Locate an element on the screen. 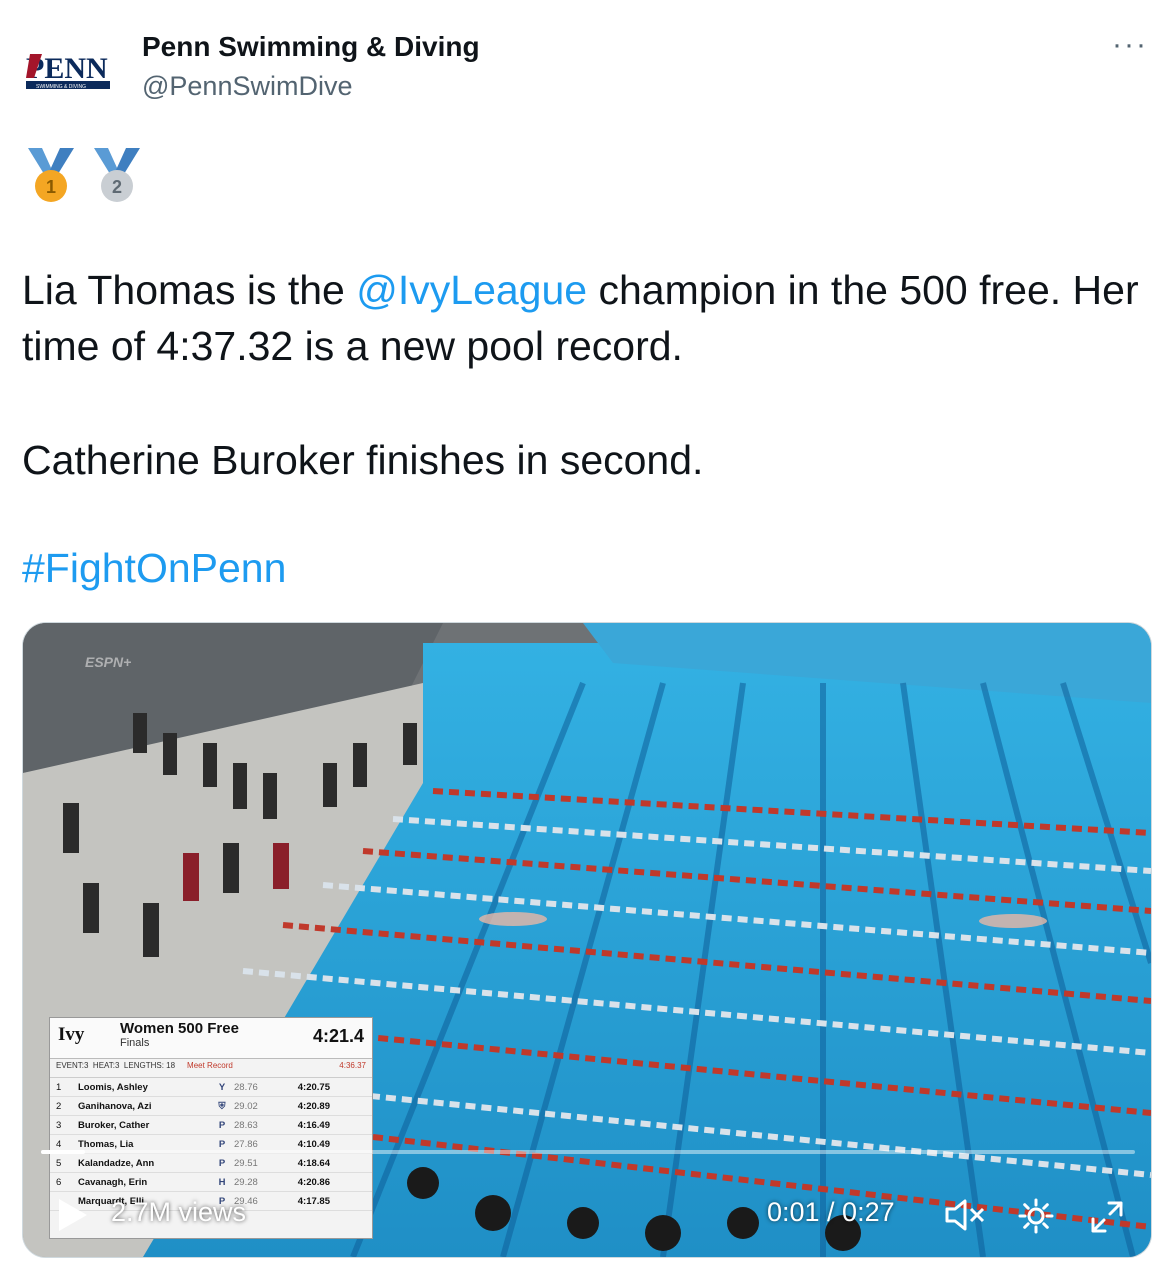 This screenshot has width=1174, height=1278. medal-number: 1 is located at coordinates (51, 187).